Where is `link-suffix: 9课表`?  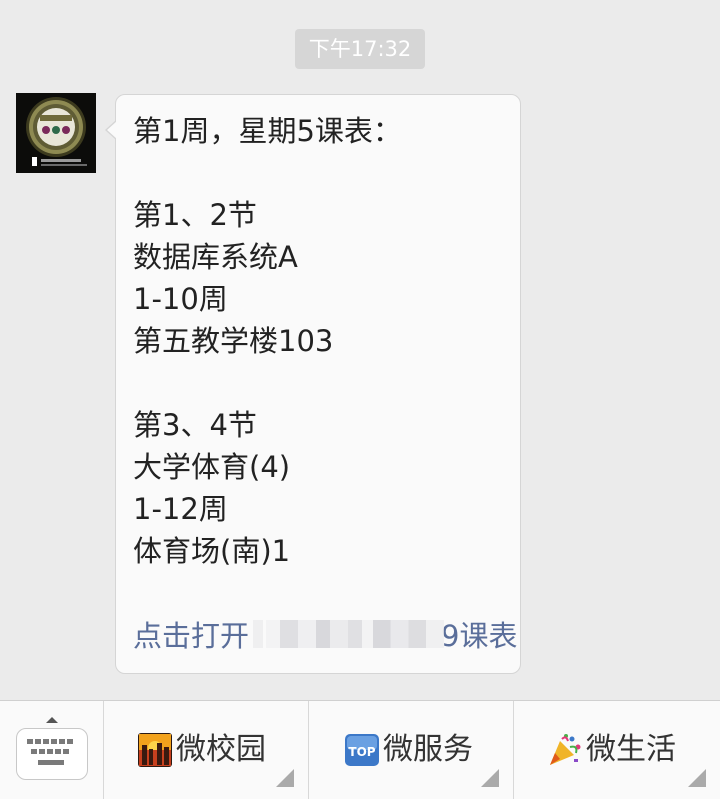 link-suffix: 9课表 is located at coordinates (479, 636).